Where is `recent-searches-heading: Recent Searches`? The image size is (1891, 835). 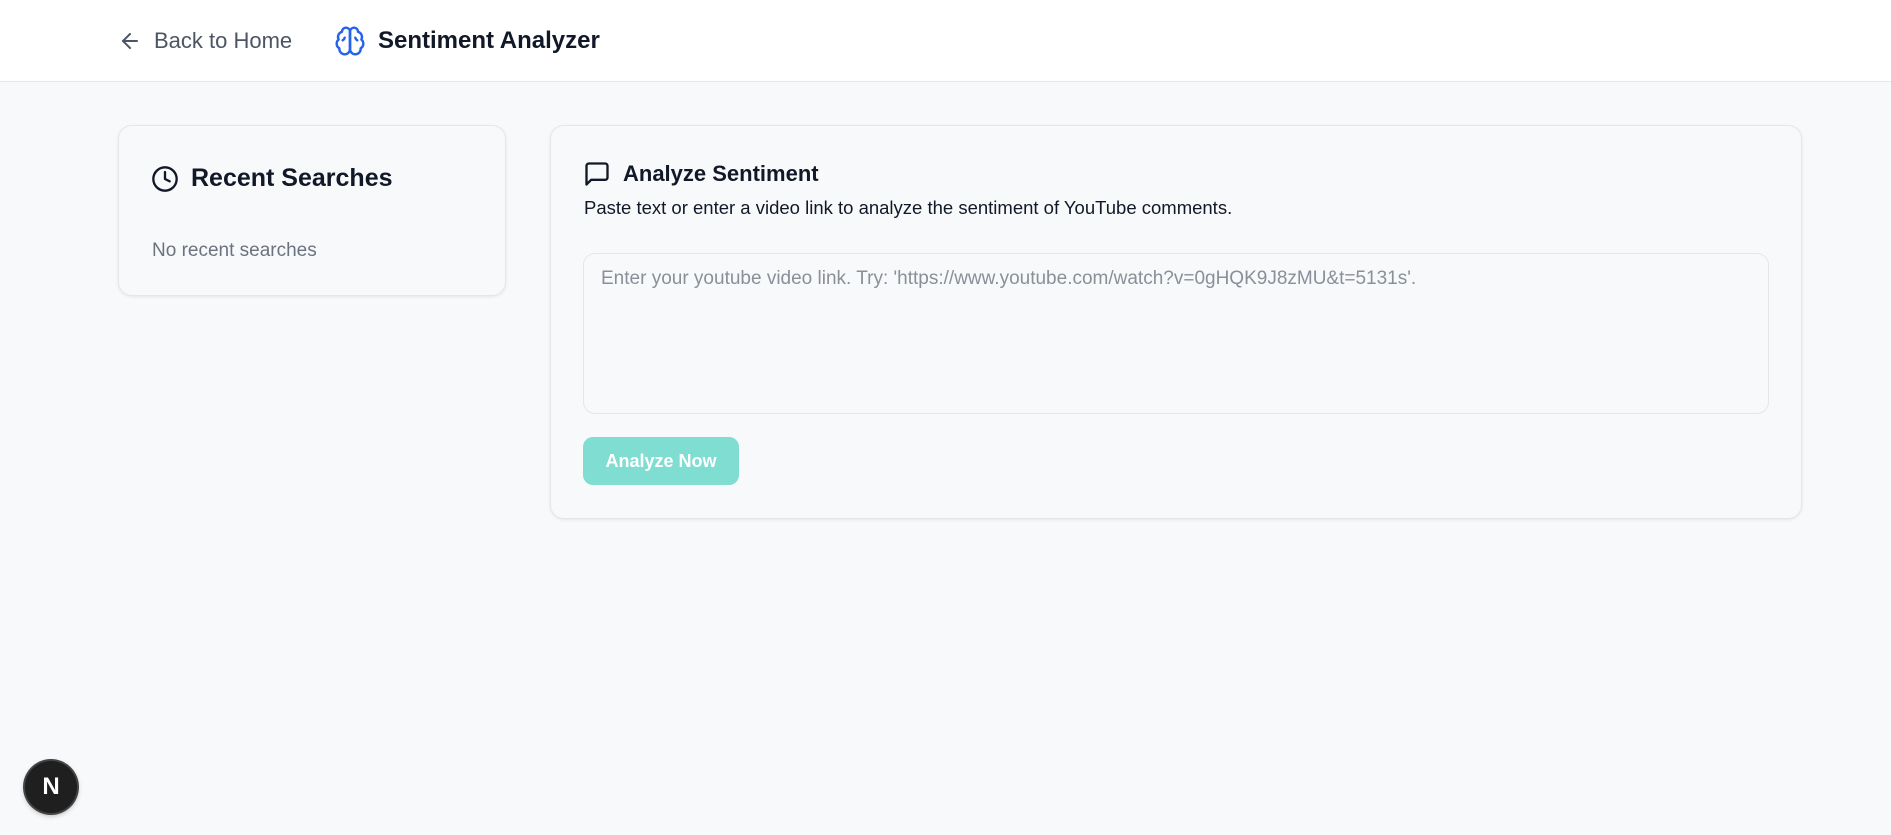 recent-searches-heading: Recent Searches is located at coordinates (272, 178).